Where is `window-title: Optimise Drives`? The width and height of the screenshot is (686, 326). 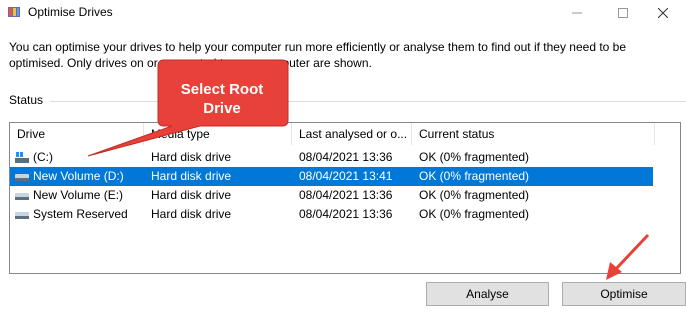
window-title: Optimise Drives is located at coordinates (70, 12).